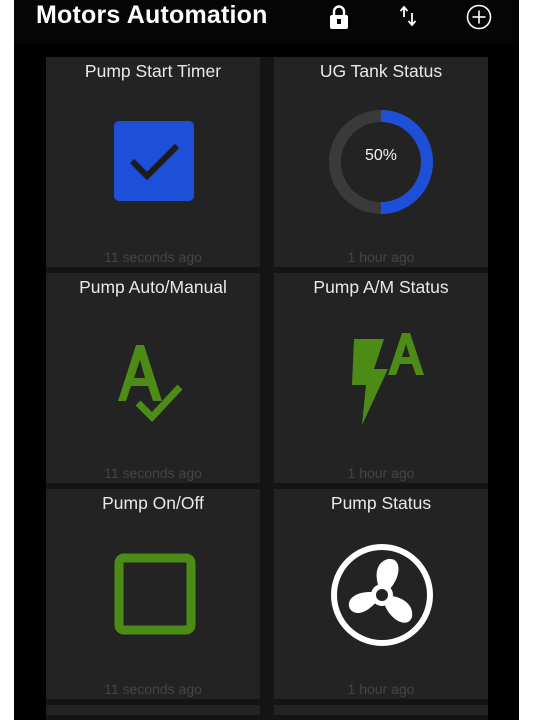 The width and height of the screenshot is (534, 720). I want to click on tank-level-gauge: 50%, so click(381, 162).